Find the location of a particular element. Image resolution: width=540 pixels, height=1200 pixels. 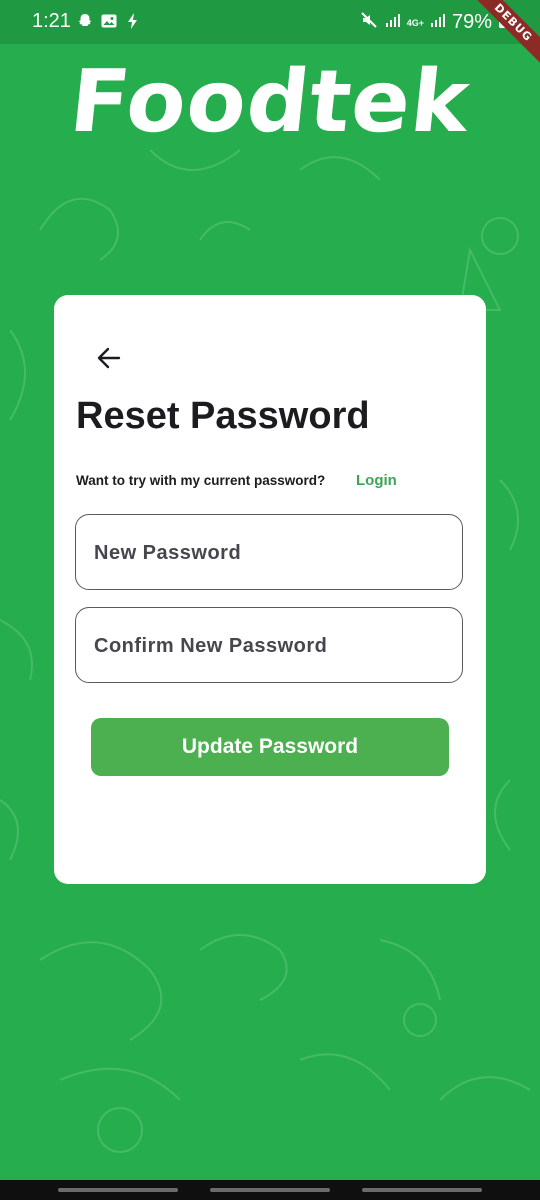

home-handle is located at coordinates (270, 1190).